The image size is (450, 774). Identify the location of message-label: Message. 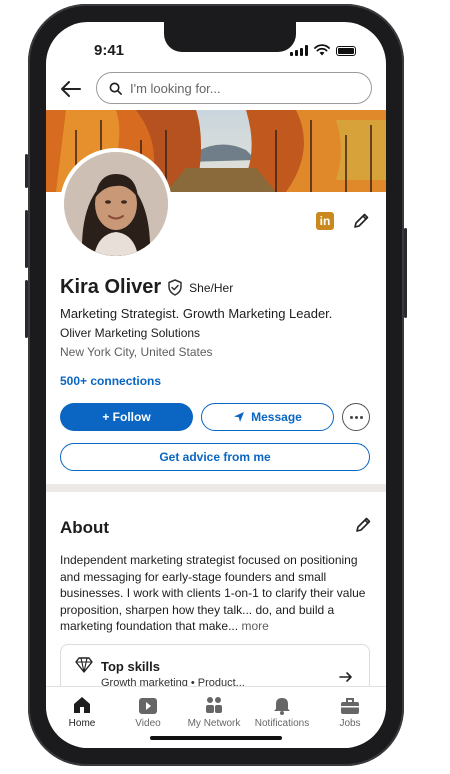
(276, 417).